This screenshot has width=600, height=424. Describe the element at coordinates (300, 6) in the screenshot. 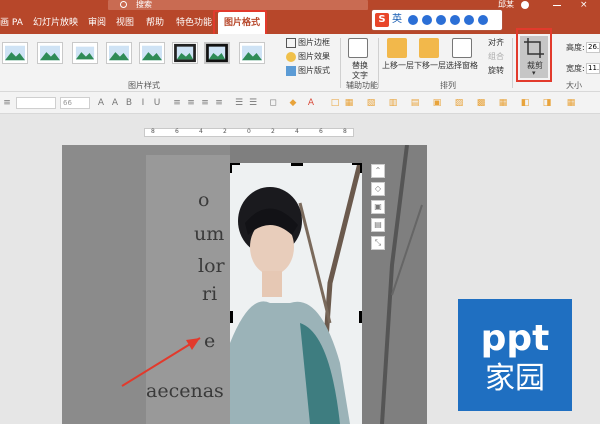

I see `title-bar: 搜索 邱某 ×` at that location.